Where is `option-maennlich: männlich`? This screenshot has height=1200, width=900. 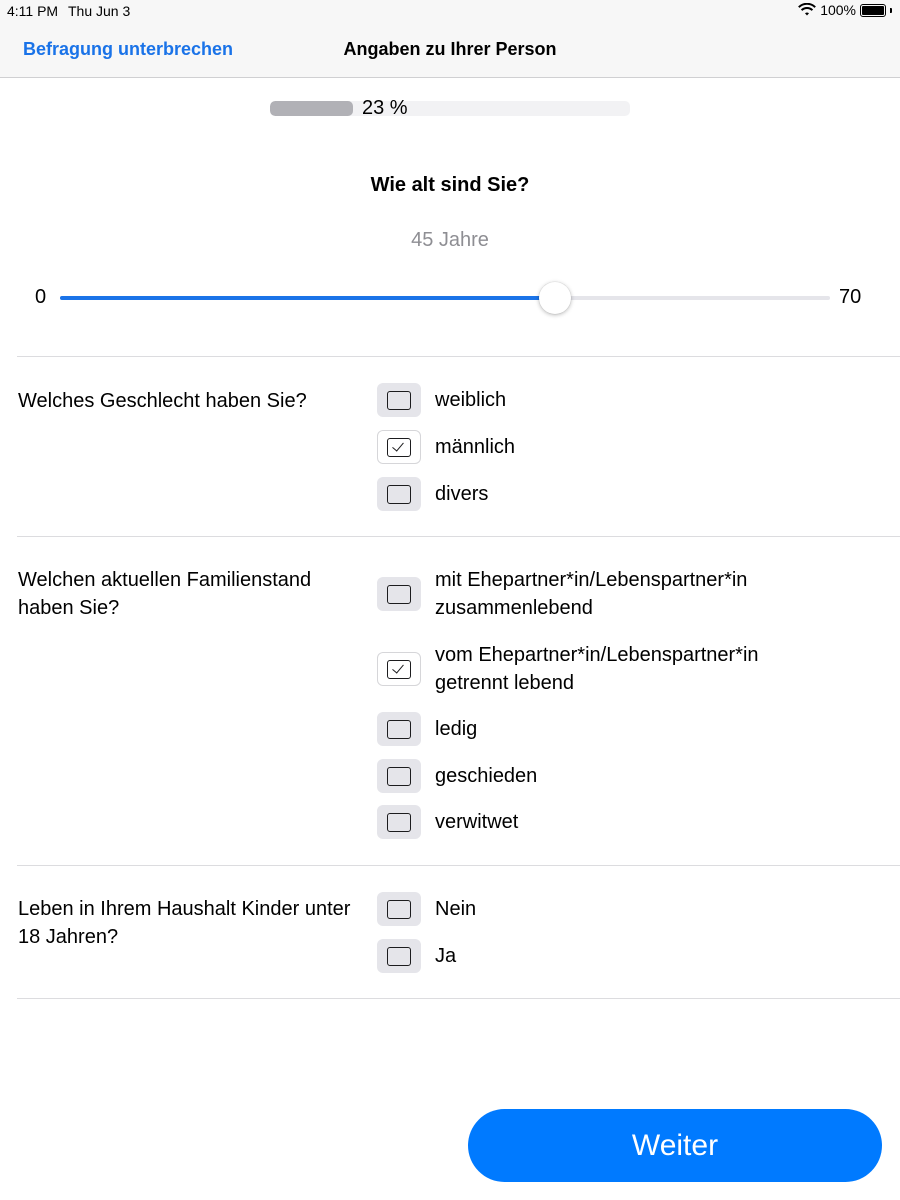
option-maennlich: männlich is located at coordinates (627, 447).